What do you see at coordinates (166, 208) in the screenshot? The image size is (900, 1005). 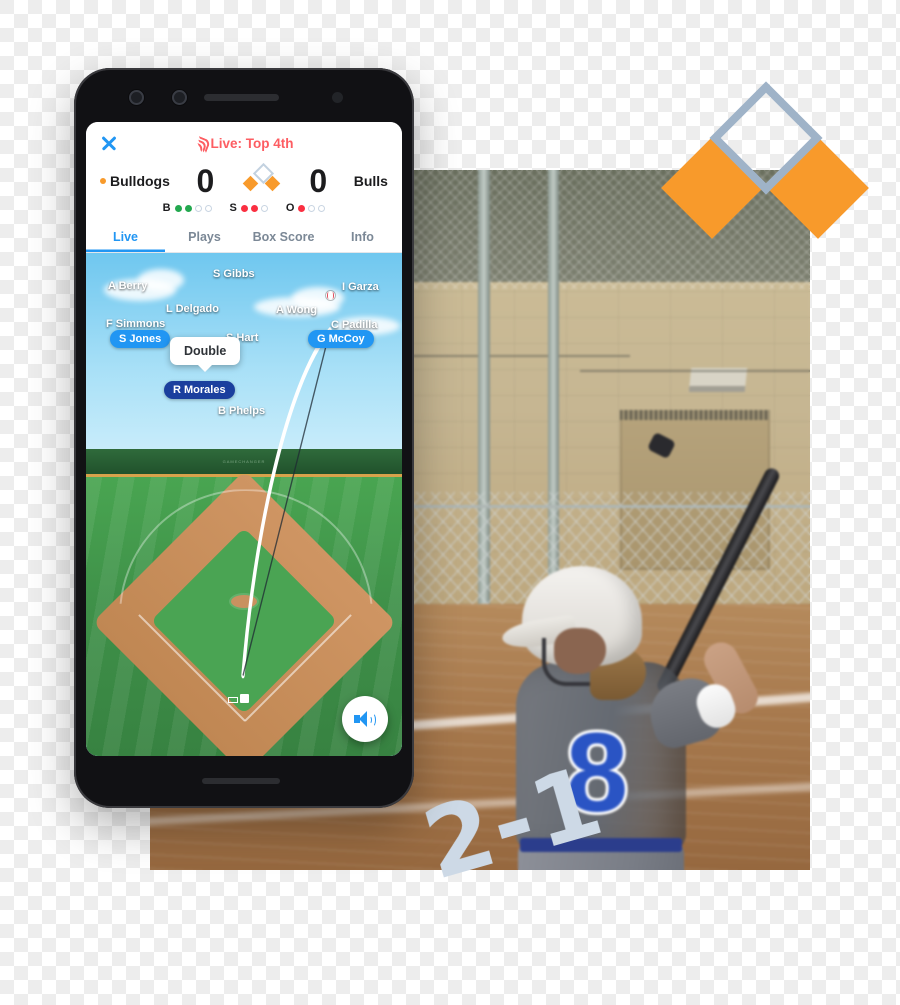 I see `balls-label: B` at bounding box center [166, 208].